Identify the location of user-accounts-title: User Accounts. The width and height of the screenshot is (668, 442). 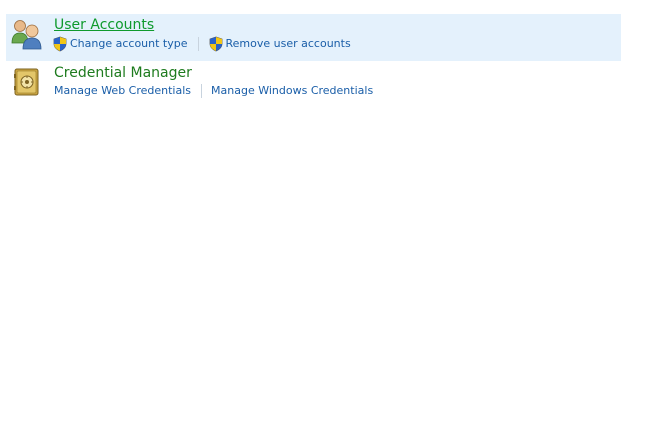
(104, 25).